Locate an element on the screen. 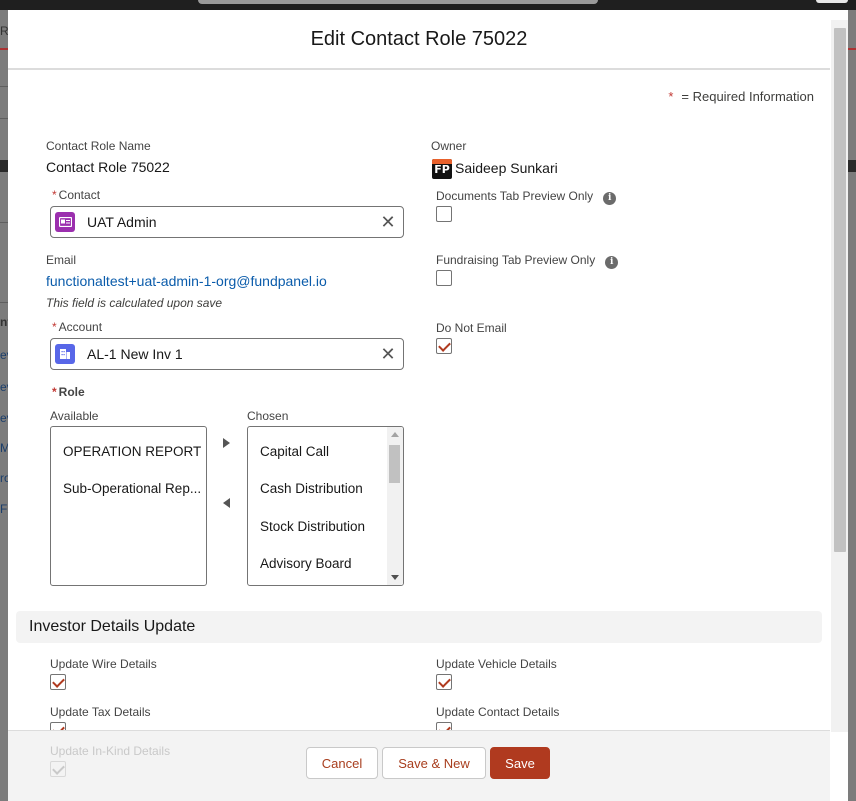  update-wire-details-checkbox is located at coordinates (58, 682).